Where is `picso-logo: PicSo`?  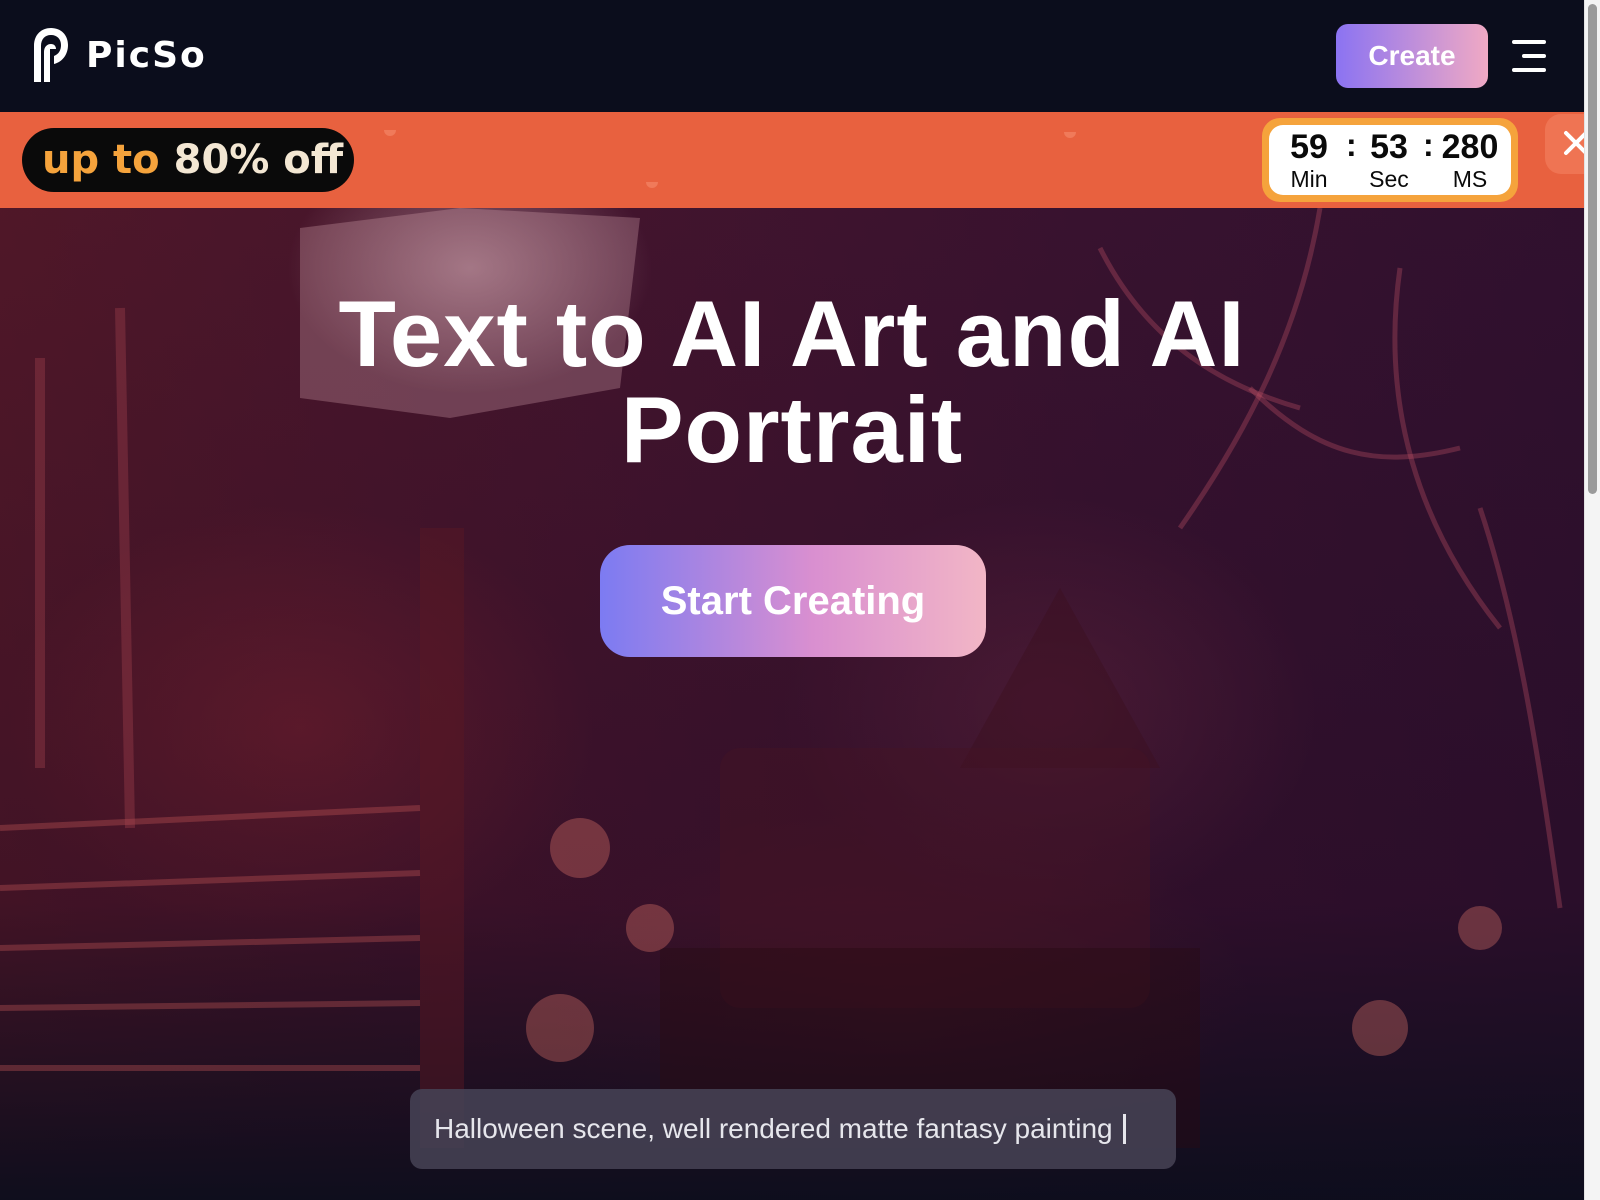
picso-logo: PicSo is located at coordinates (118, 55).